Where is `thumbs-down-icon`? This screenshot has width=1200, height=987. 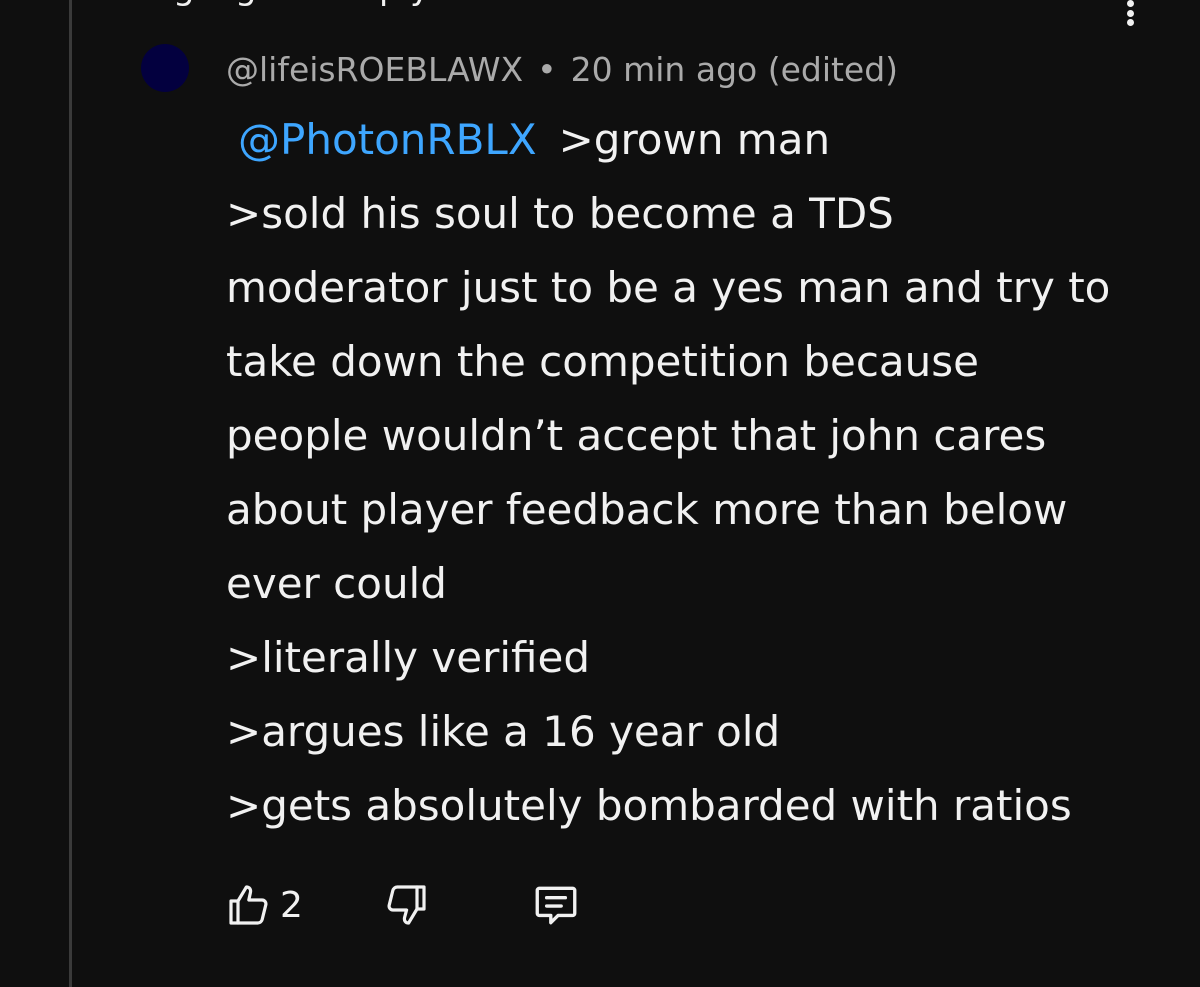
thumbs-down-icon is located at coordinates (406, 905).